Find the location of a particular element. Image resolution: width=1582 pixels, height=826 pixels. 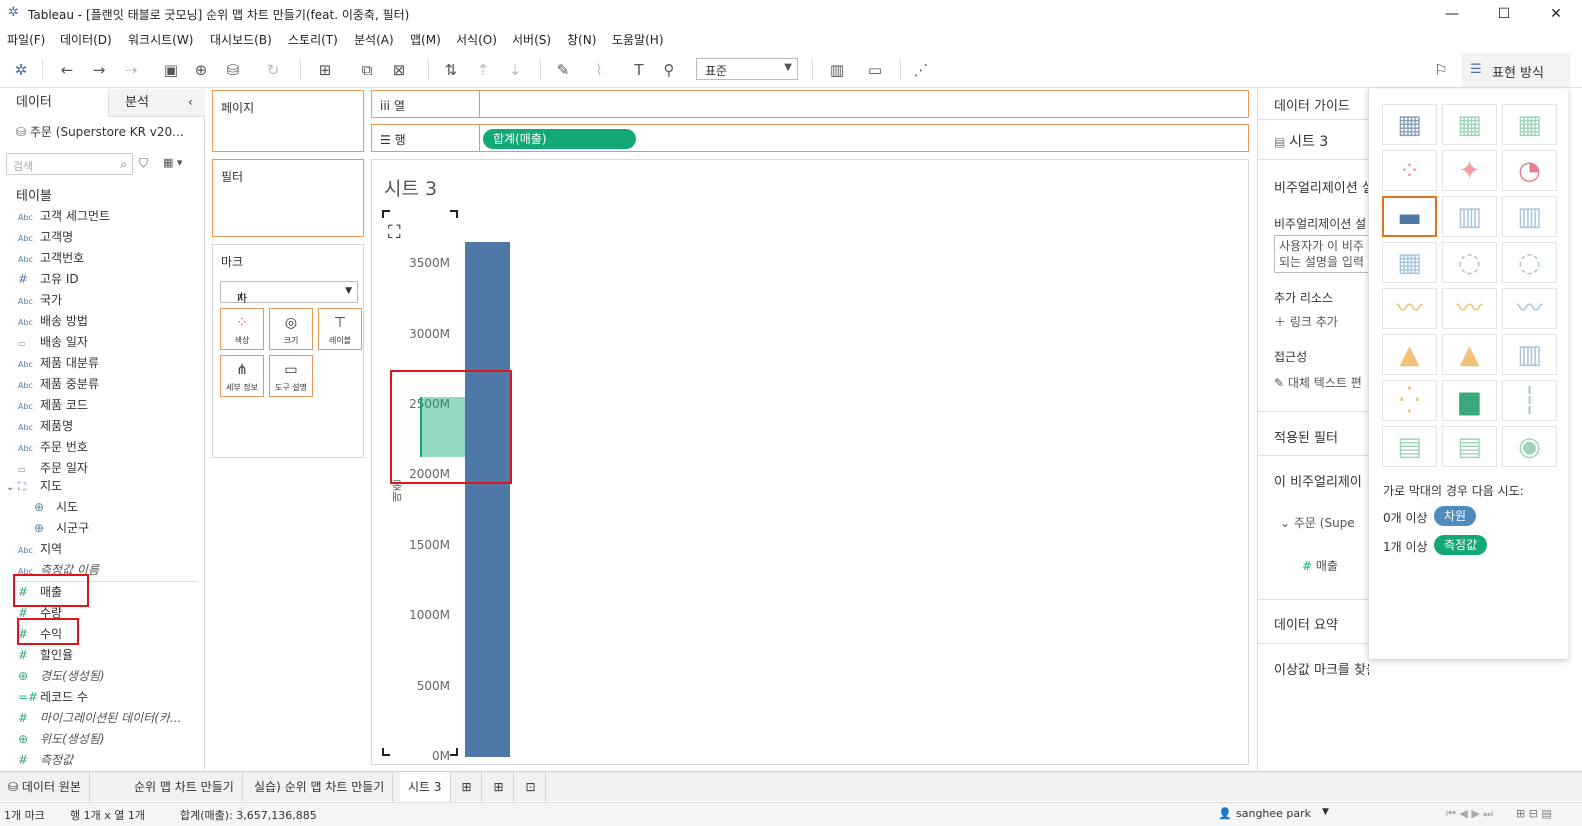

field-item: Abc 고객번호 is located at coordinates (111, 258).